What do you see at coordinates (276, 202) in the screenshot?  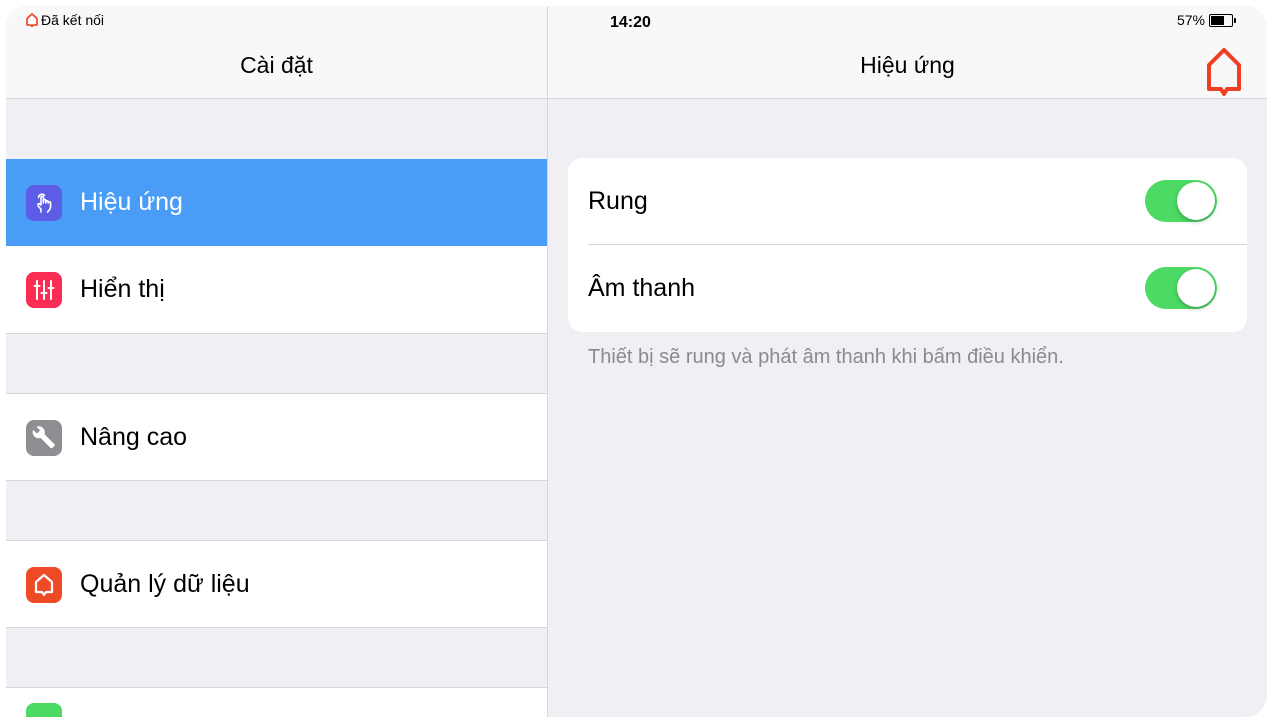 I see `sidebar-item-effects: Hiệu ứng` at bounding box center [276, 202].